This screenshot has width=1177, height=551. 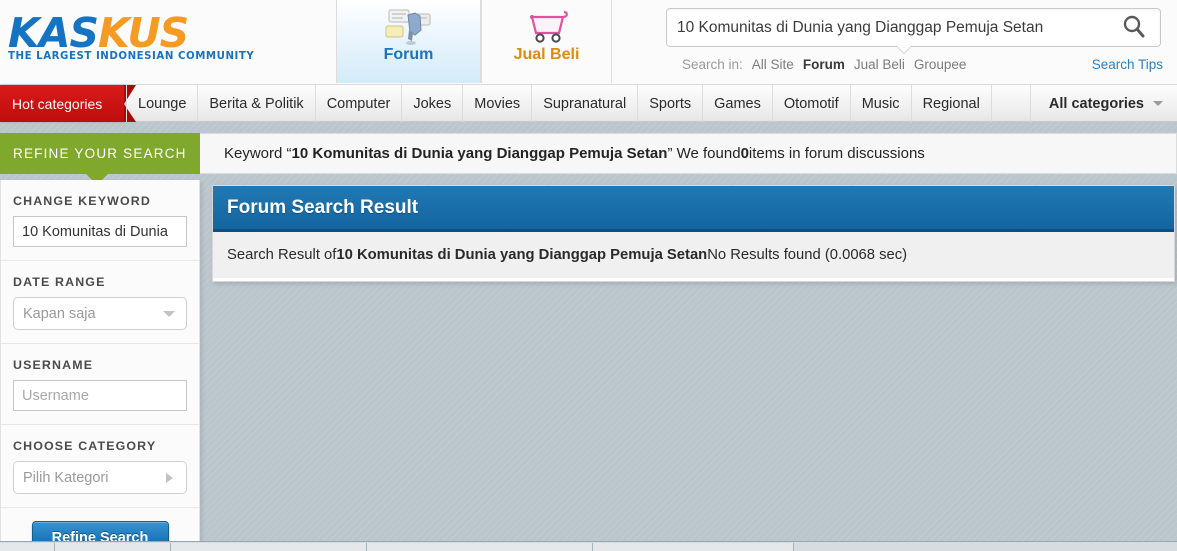 I want to click on date-range-title: DATE RANGE, so click(x=59, y=282).